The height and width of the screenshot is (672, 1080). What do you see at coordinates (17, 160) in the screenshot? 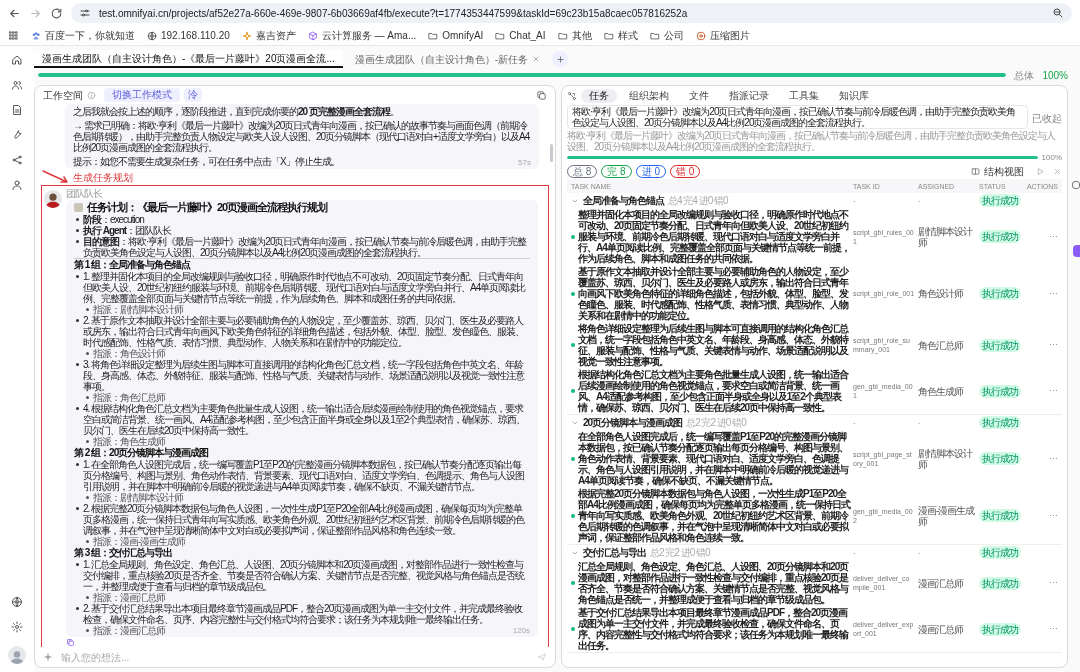
I see `share-icon` at bounding box center [17, 160].